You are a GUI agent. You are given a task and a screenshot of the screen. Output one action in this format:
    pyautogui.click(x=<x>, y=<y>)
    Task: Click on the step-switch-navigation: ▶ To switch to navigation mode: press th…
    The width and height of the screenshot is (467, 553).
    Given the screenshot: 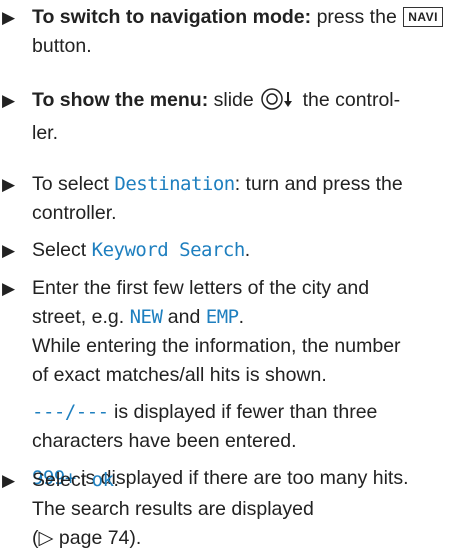 What is the action you would take?
    pyautogui.click(x=231, y=32)
    